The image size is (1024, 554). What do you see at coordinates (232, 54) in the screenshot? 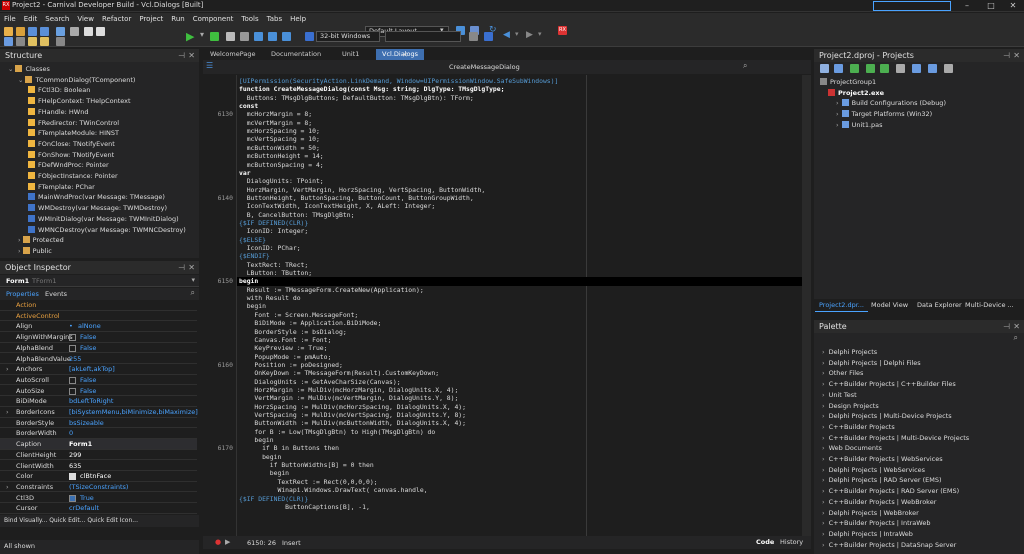
I see `editor-tab: WelcomePage` at bounding box center [232, 54].